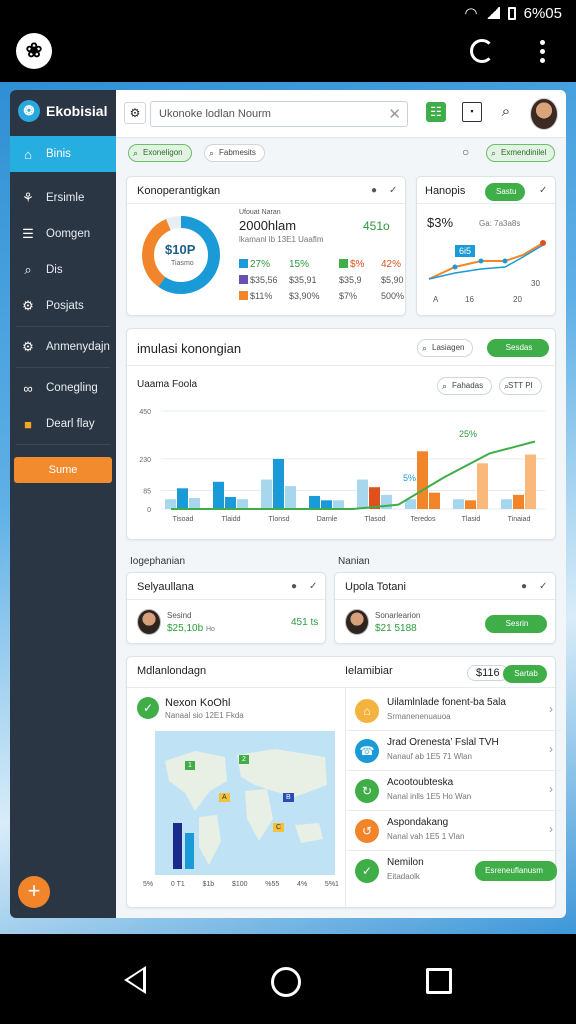 The width and height of the screenshot is (576, 1024). Describe the element at coordinates (63, 388) in the screenshot. I see `sidebar-item-conegling: ∞ Conegling` at that location.